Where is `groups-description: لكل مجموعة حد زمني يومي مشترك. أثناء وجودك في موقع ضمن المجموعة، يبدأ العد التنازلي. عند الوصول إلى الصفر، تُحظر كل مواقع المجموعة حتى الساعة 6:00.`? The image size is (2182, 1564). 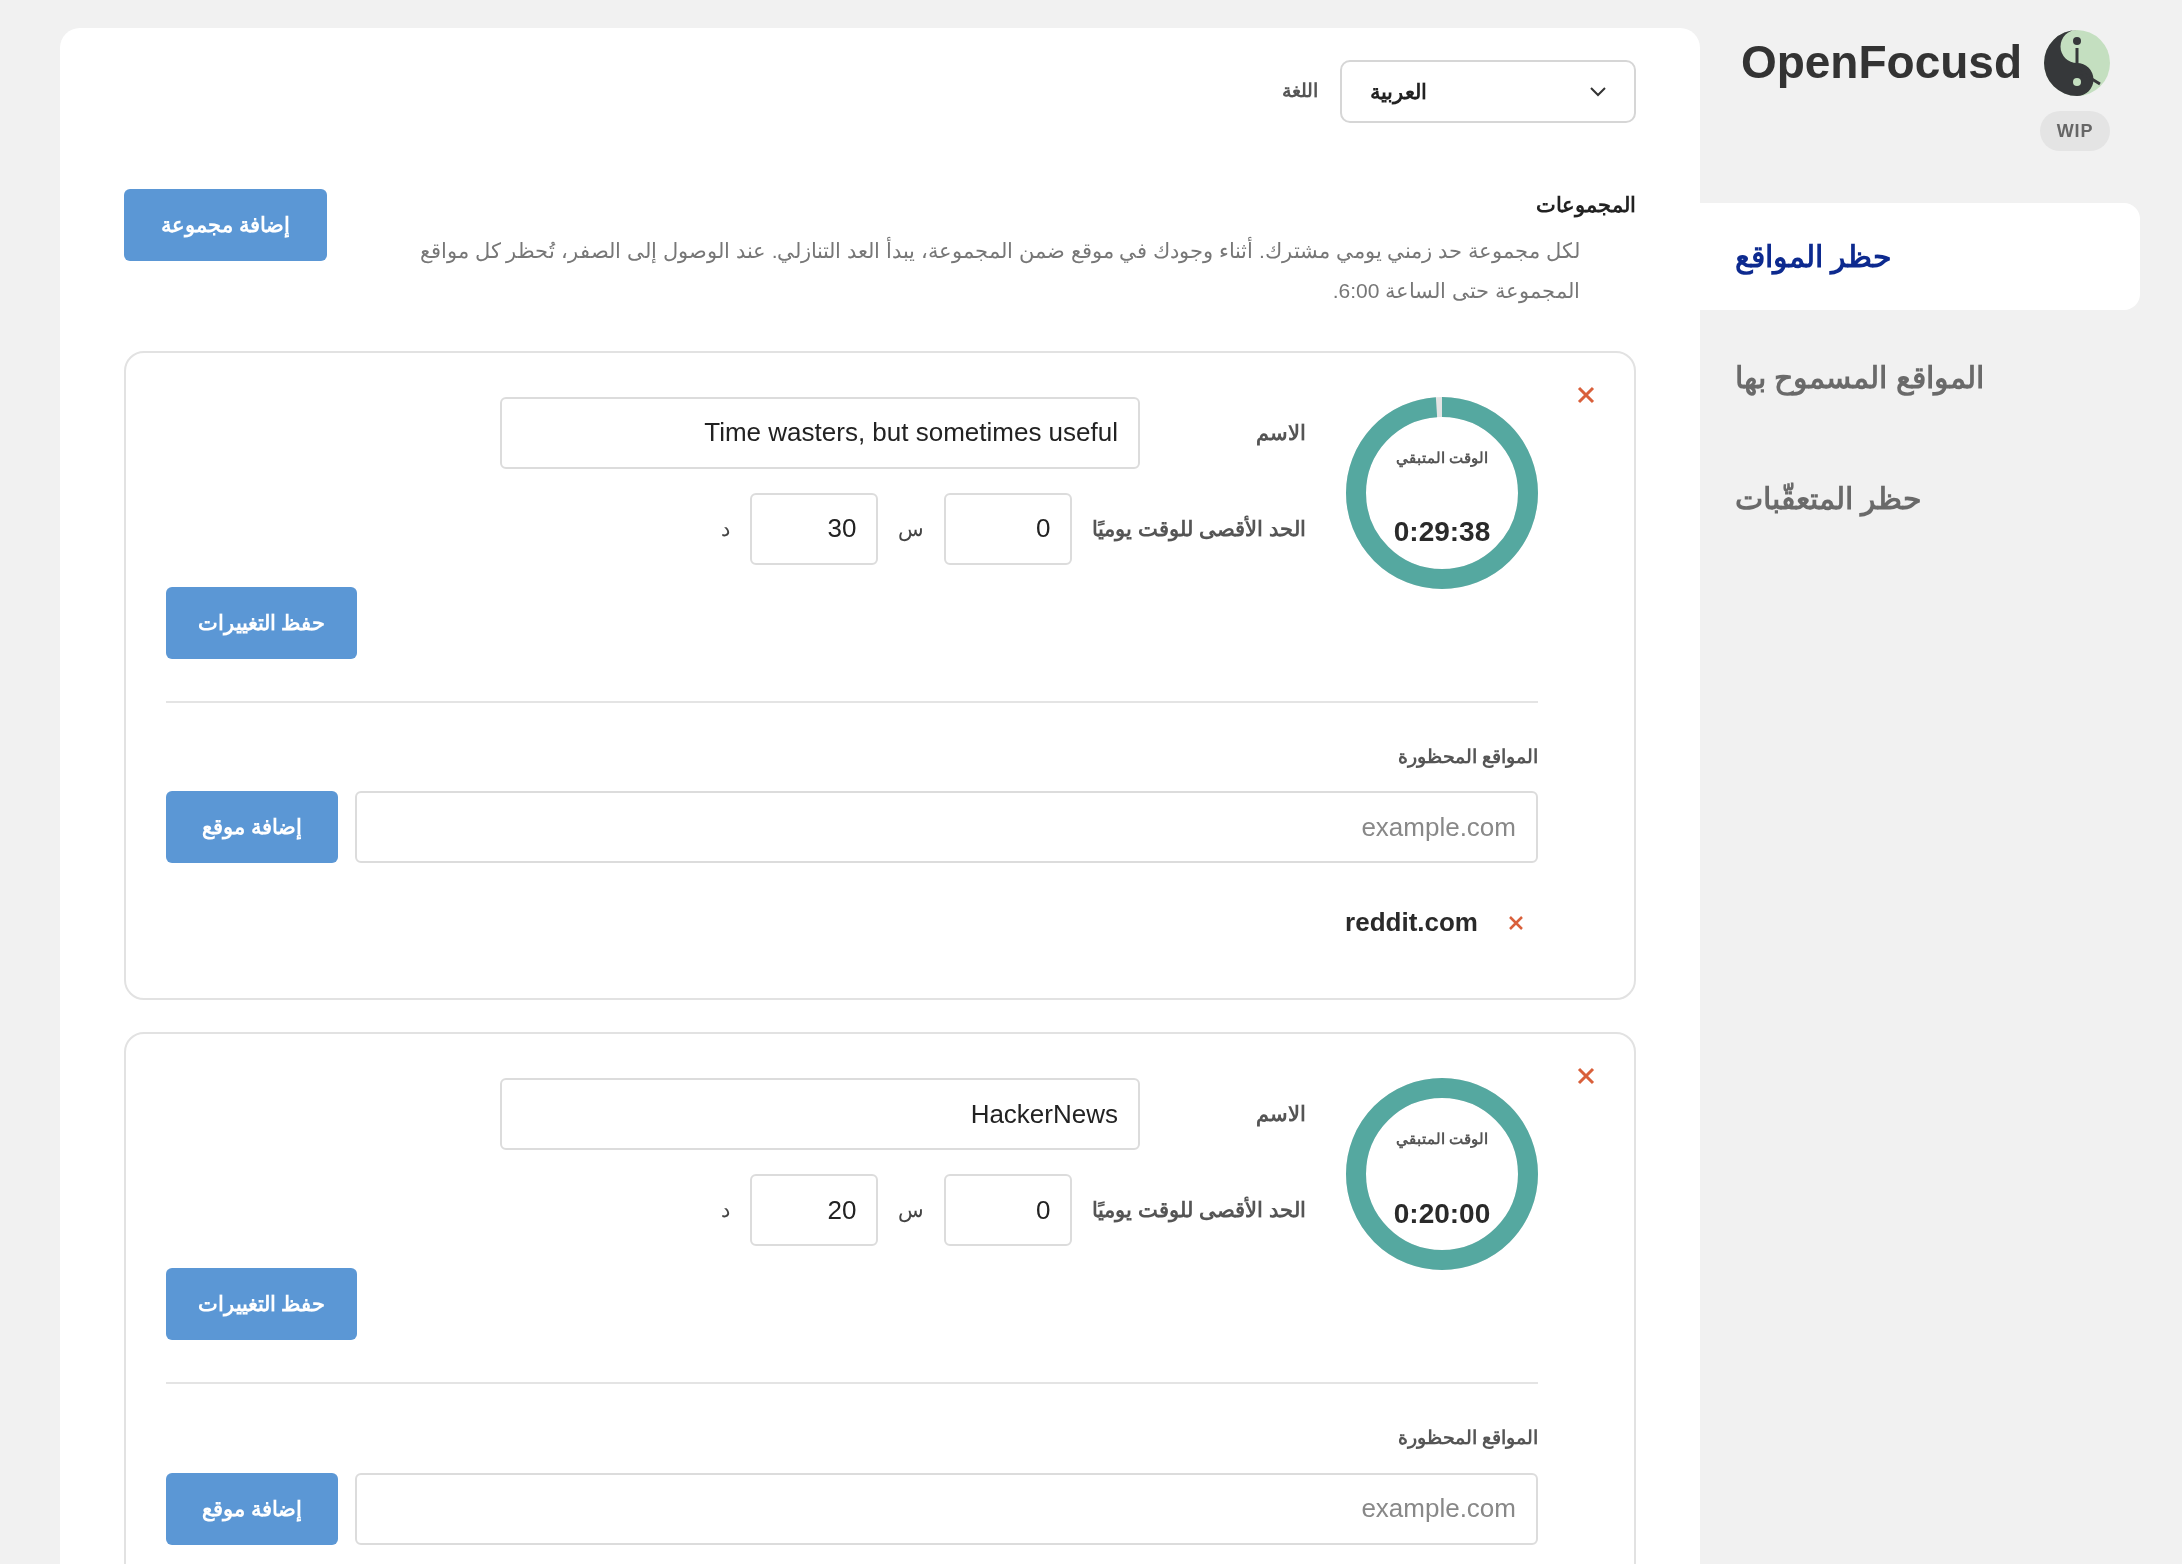 groups-description: لكل مجموعة حد زمني يومي مشترك. أثناء وجودك في موقع ضمن المجموعة، يبدأ العد التنازلي. عند الوصول إلى الصفر، تُحظر كل مواقع المجموعة حتى الساعة 6:00. is located at coordinates (999, 271).